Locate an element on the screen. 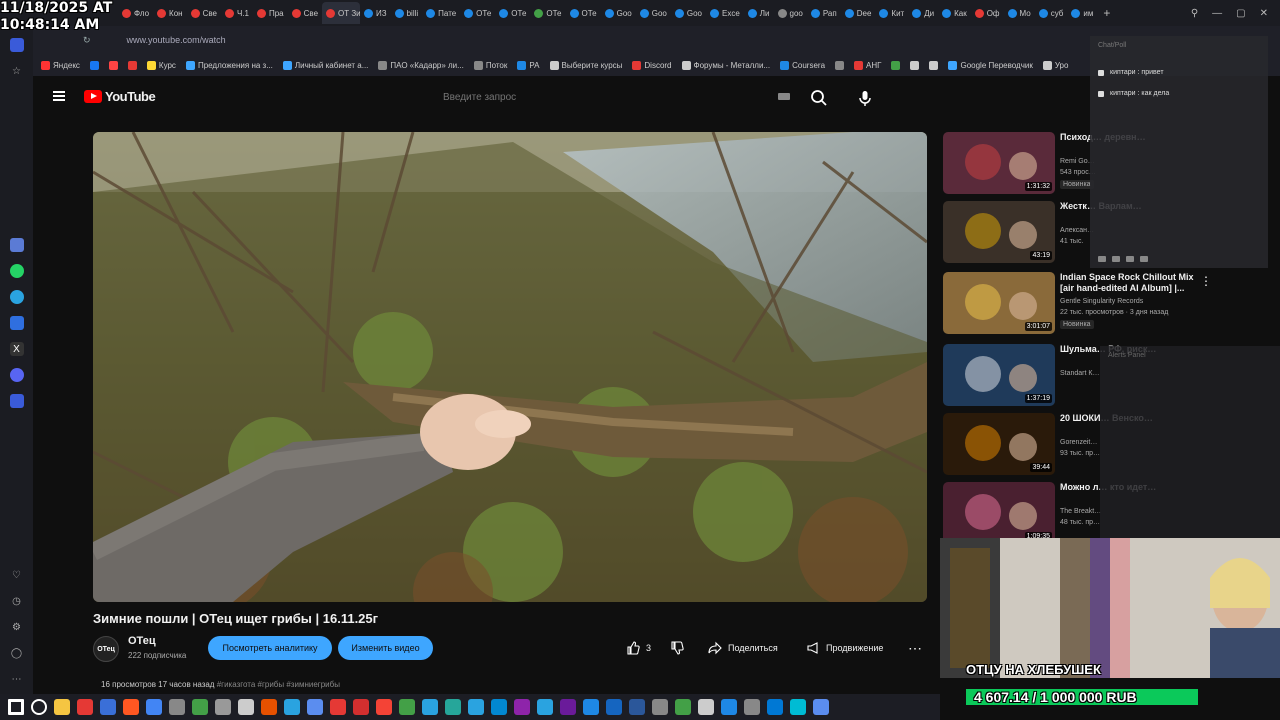 The height and width of the screenshot is (720, 1280). premiere-icon is located at coordinates (568, 707).